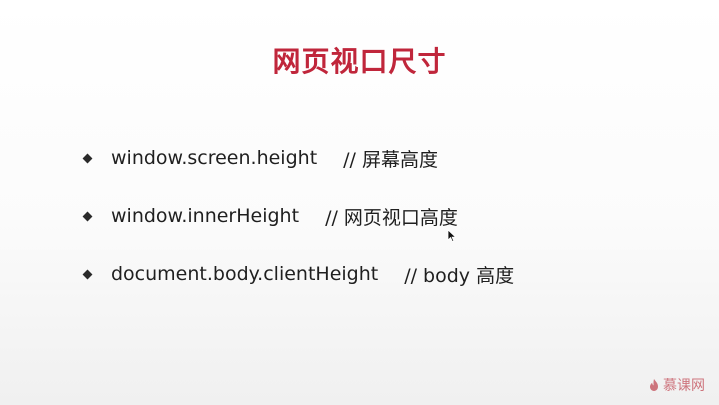 This screenshot has width=719, height=405. I want to click on bullet-item-client-height: document.body.clientHeight // body 高度, so click(298, 274).